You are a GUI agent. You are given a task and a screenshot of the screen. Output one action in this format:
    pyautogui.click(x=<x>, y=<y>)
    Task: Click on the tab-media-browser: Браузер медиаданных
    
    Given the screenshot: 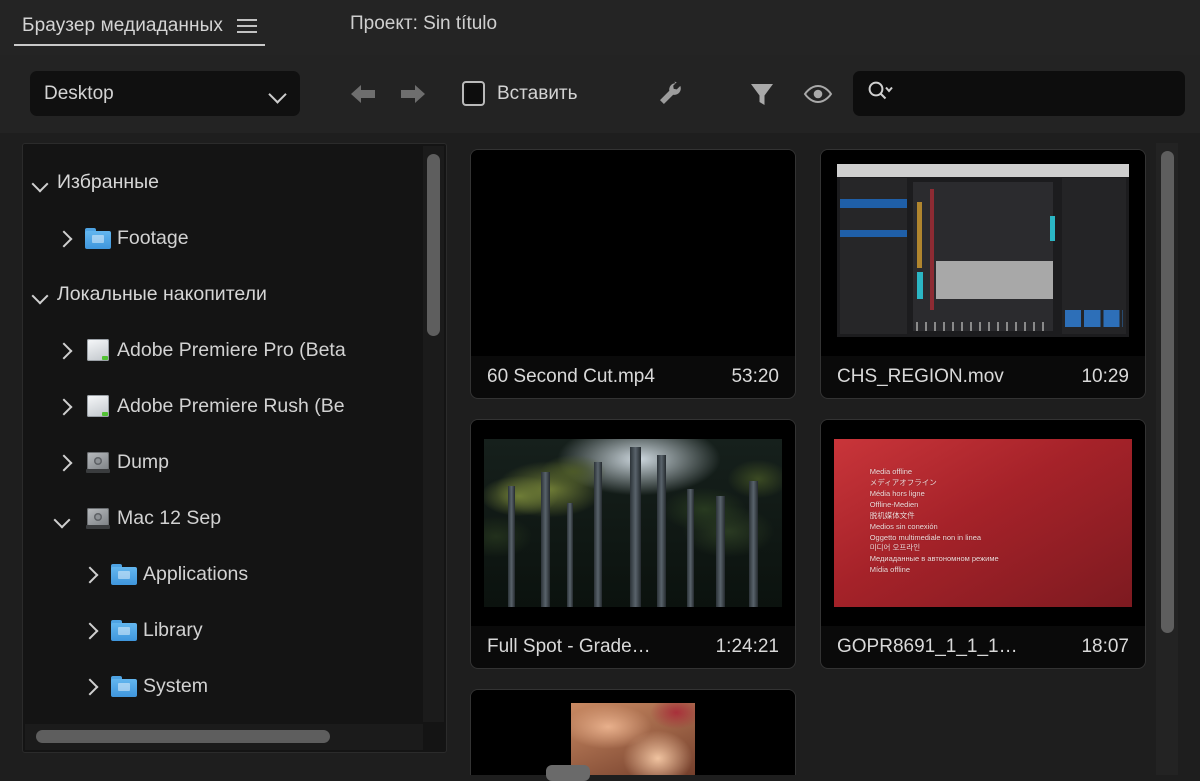 What is the action you would take?
    pyautogui.click(x=139, y=27)
    